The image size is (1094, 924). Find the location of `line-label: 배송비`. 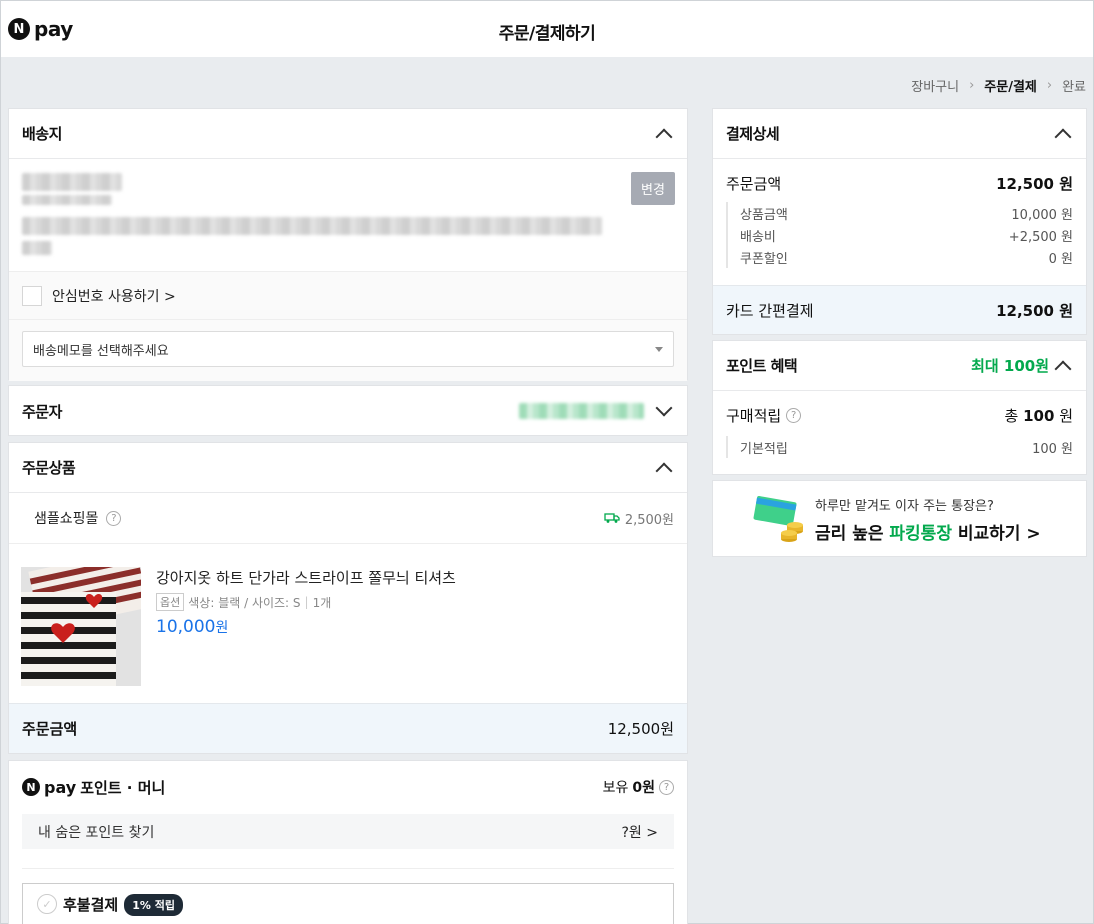

line-label: 배송비 is located at coordinates (758, 237).